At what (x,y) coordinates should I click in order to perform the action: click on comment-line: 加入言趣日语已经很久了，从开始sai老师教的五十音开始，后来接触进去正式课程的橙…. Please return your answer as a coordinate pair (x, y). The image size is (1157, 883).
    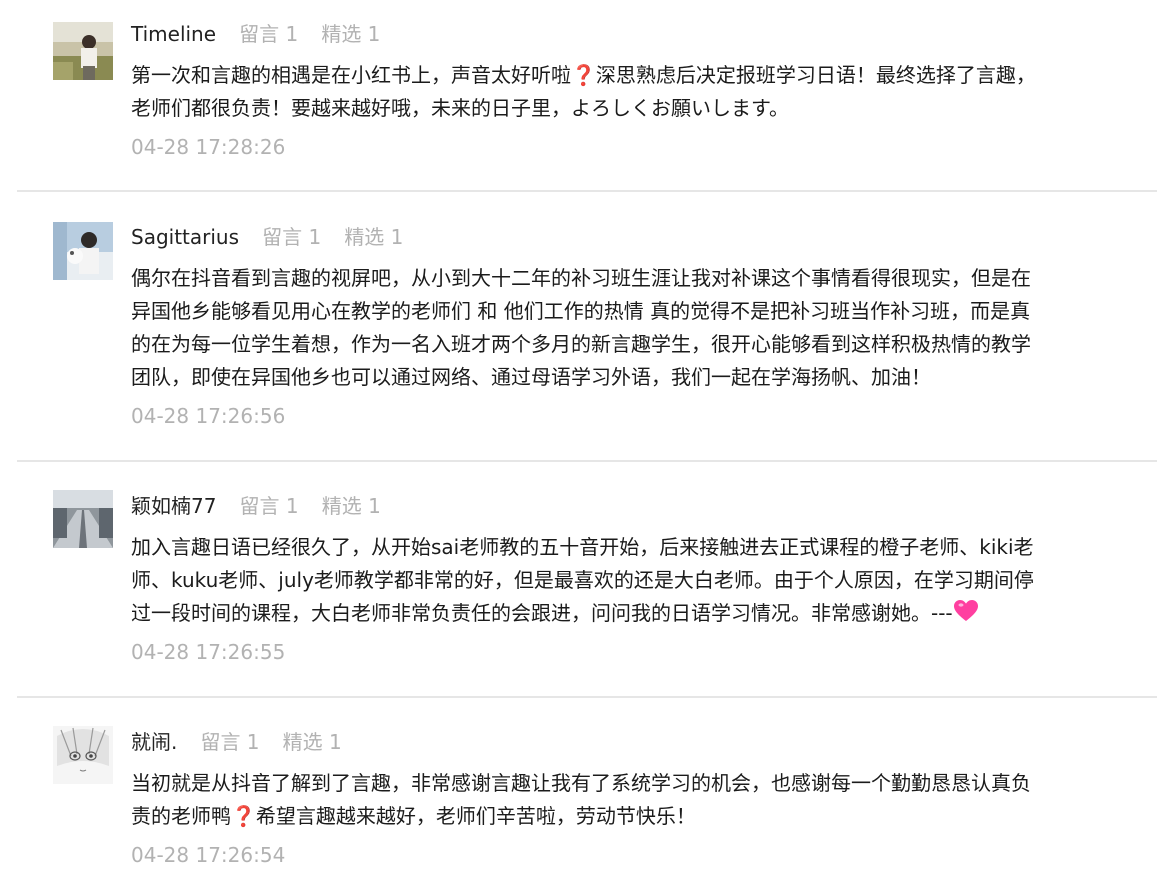
    Looking at the image, I should click on (582, 547).